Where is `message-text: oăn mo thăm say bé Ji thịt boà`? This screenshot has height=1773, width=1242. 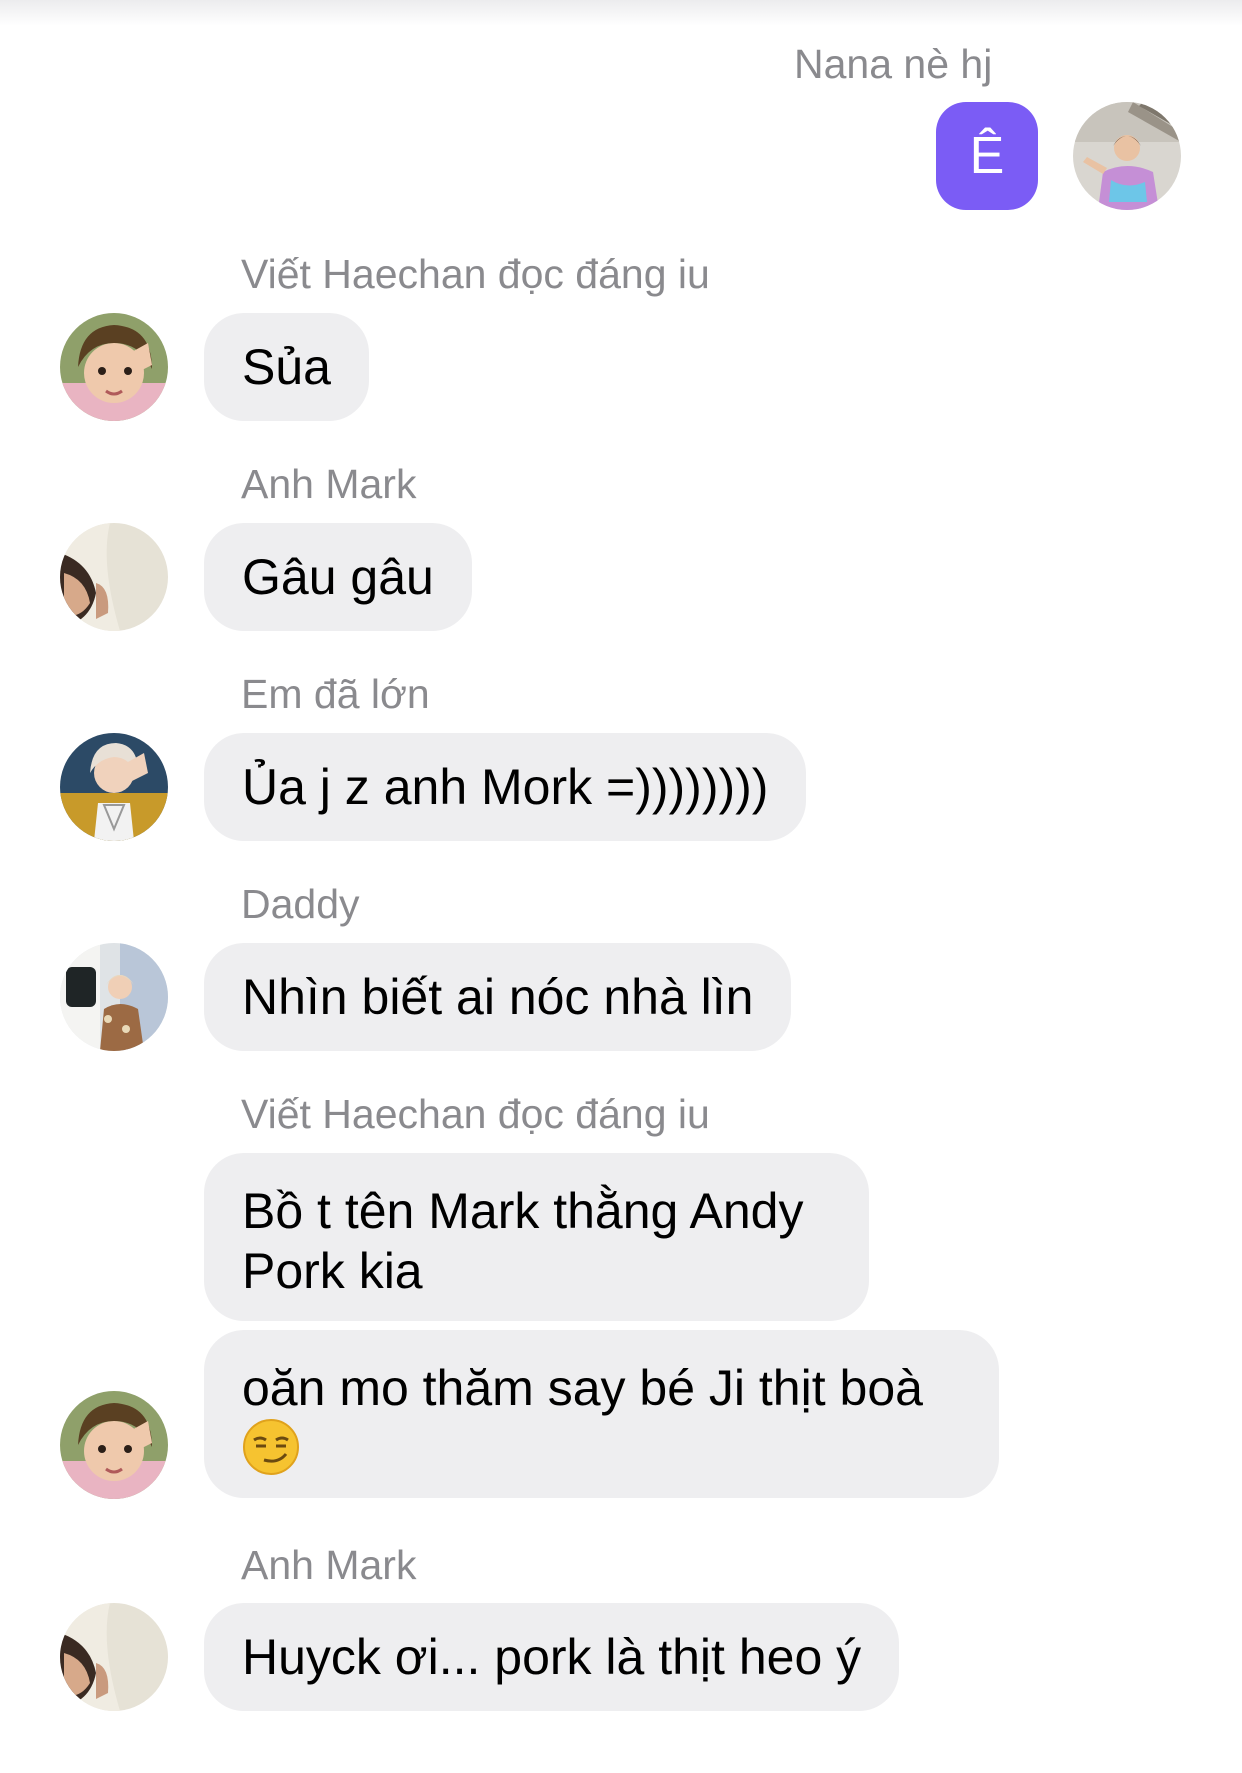 message-text: oăn mo thăm say bé Ji thịt boà is located at coordinates (582, 1388).